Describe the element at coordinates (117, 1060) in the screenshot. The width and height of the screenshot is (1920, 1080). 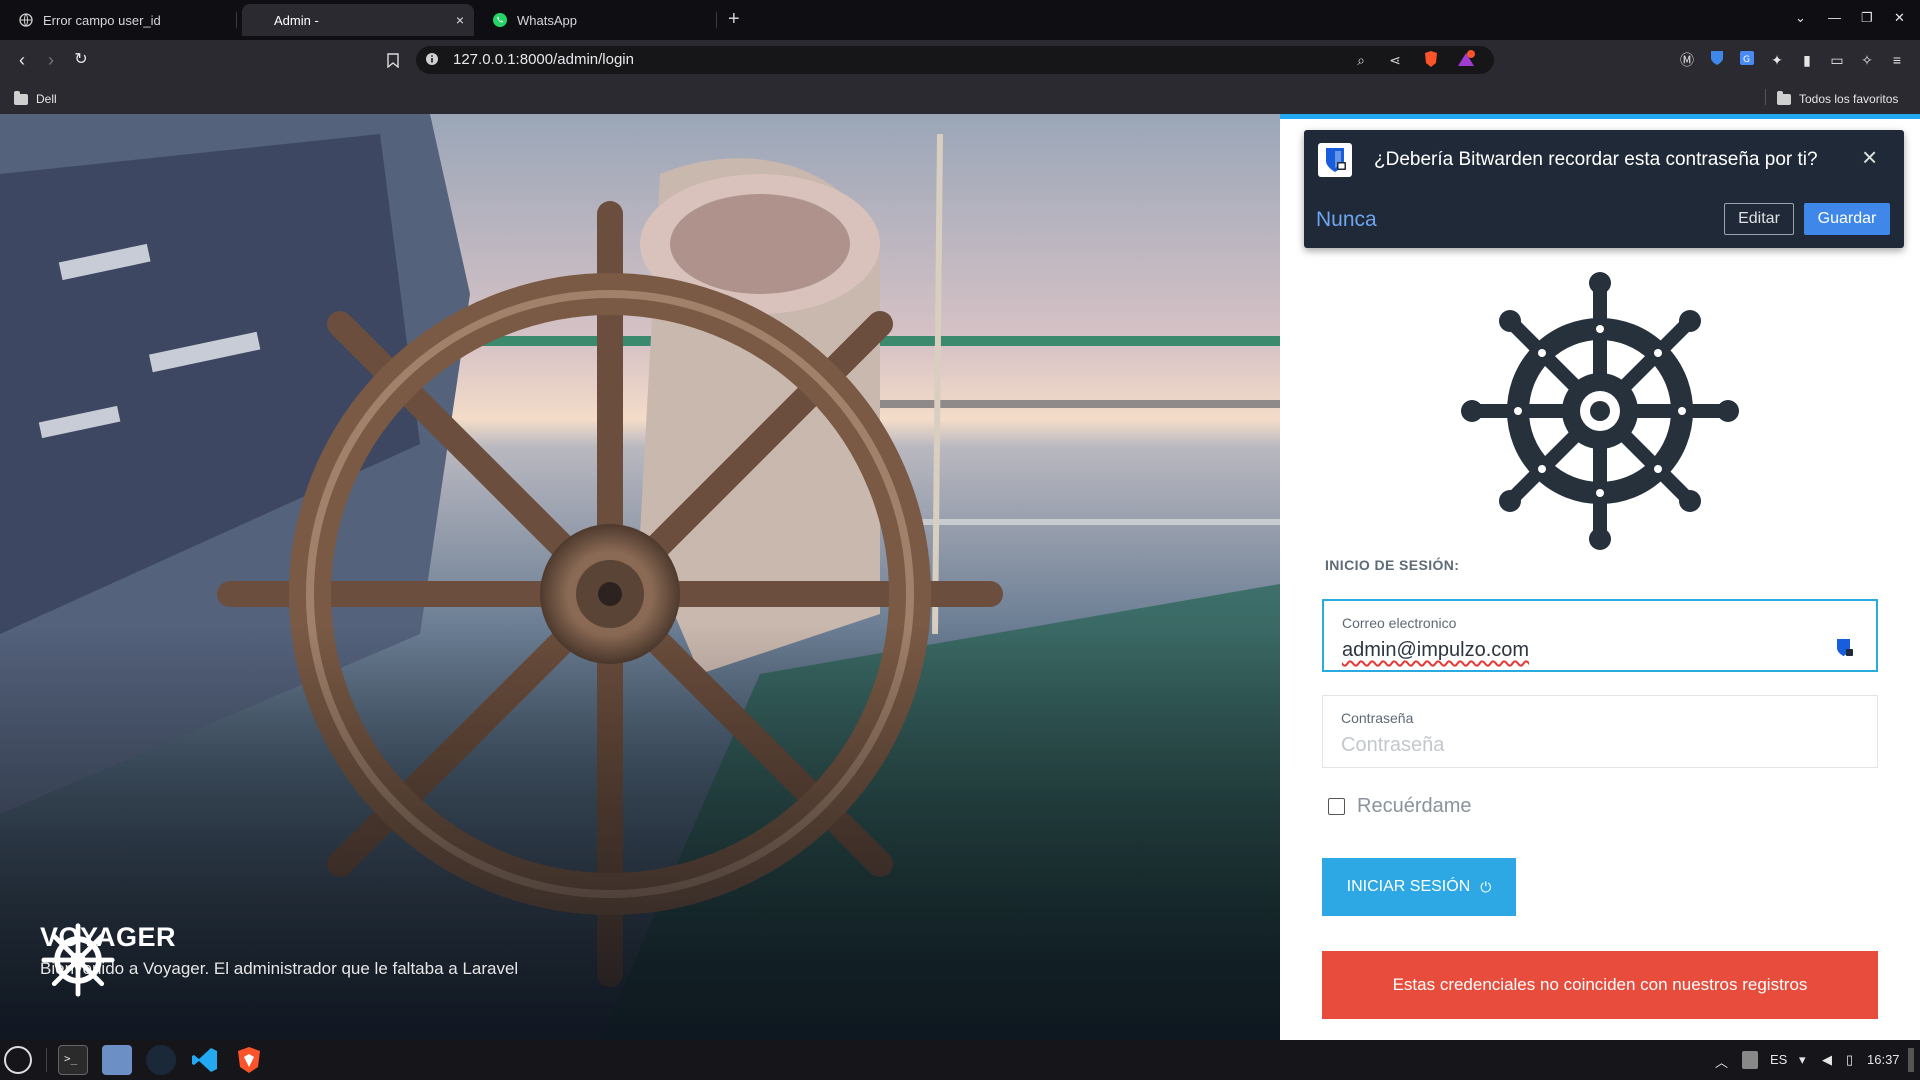
I see `file-manager-icon` at that location.